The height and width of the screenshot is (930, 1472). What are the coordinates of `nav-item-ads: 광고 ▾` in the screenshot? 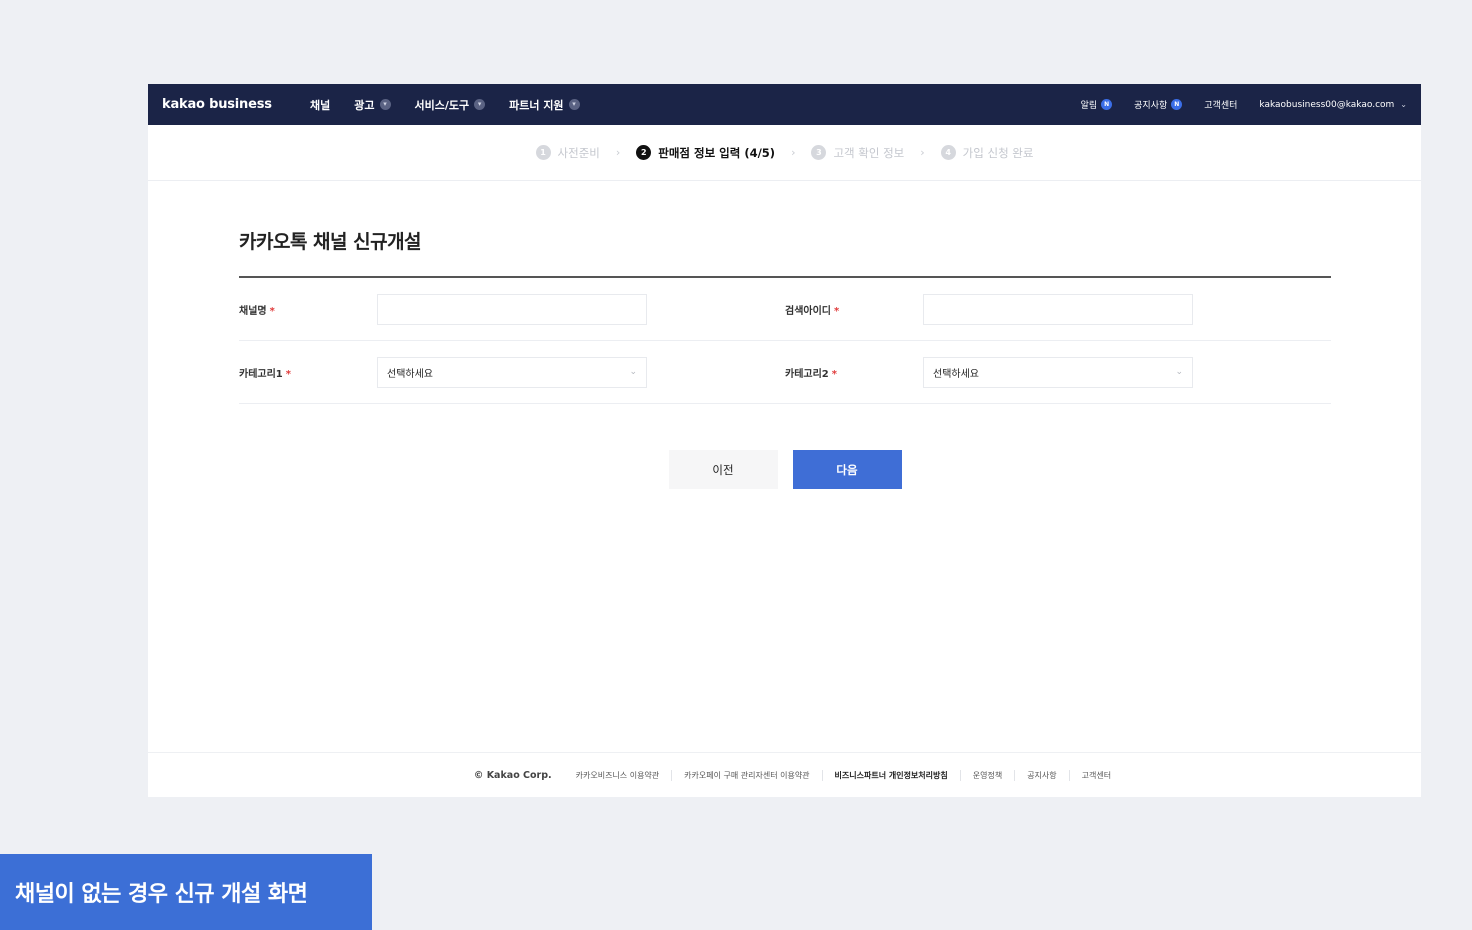 It's located at (372, 105).